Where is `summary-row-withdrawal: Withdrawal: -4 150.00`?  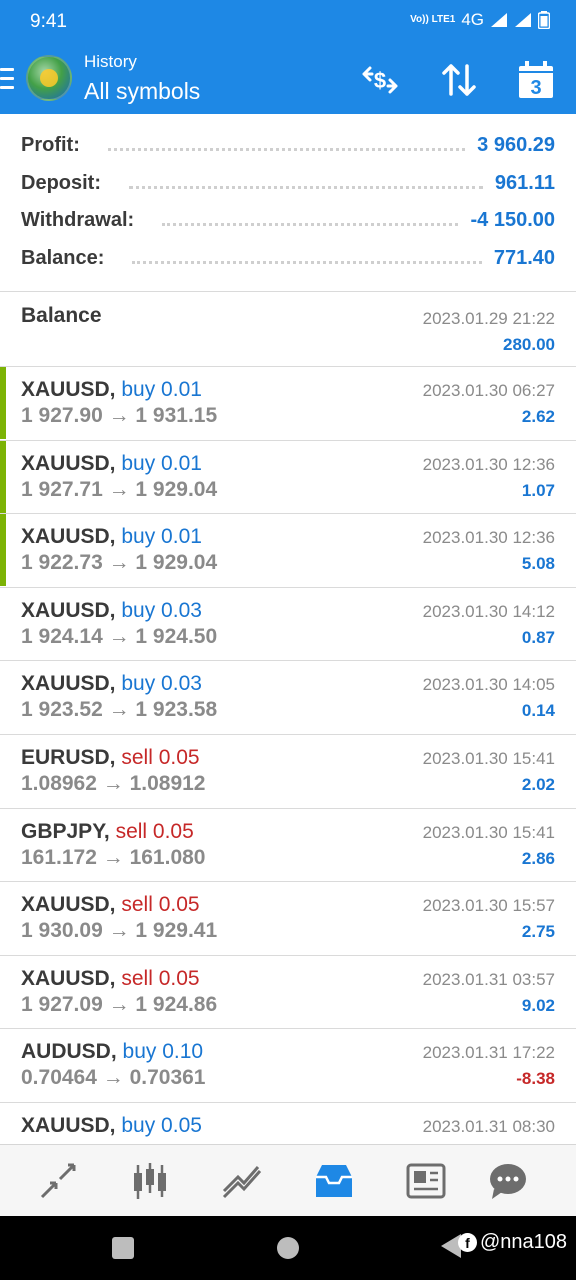
summary-row-withdrawal: Withdrawal: -4 150.00 is located at coordinates (288, 220).